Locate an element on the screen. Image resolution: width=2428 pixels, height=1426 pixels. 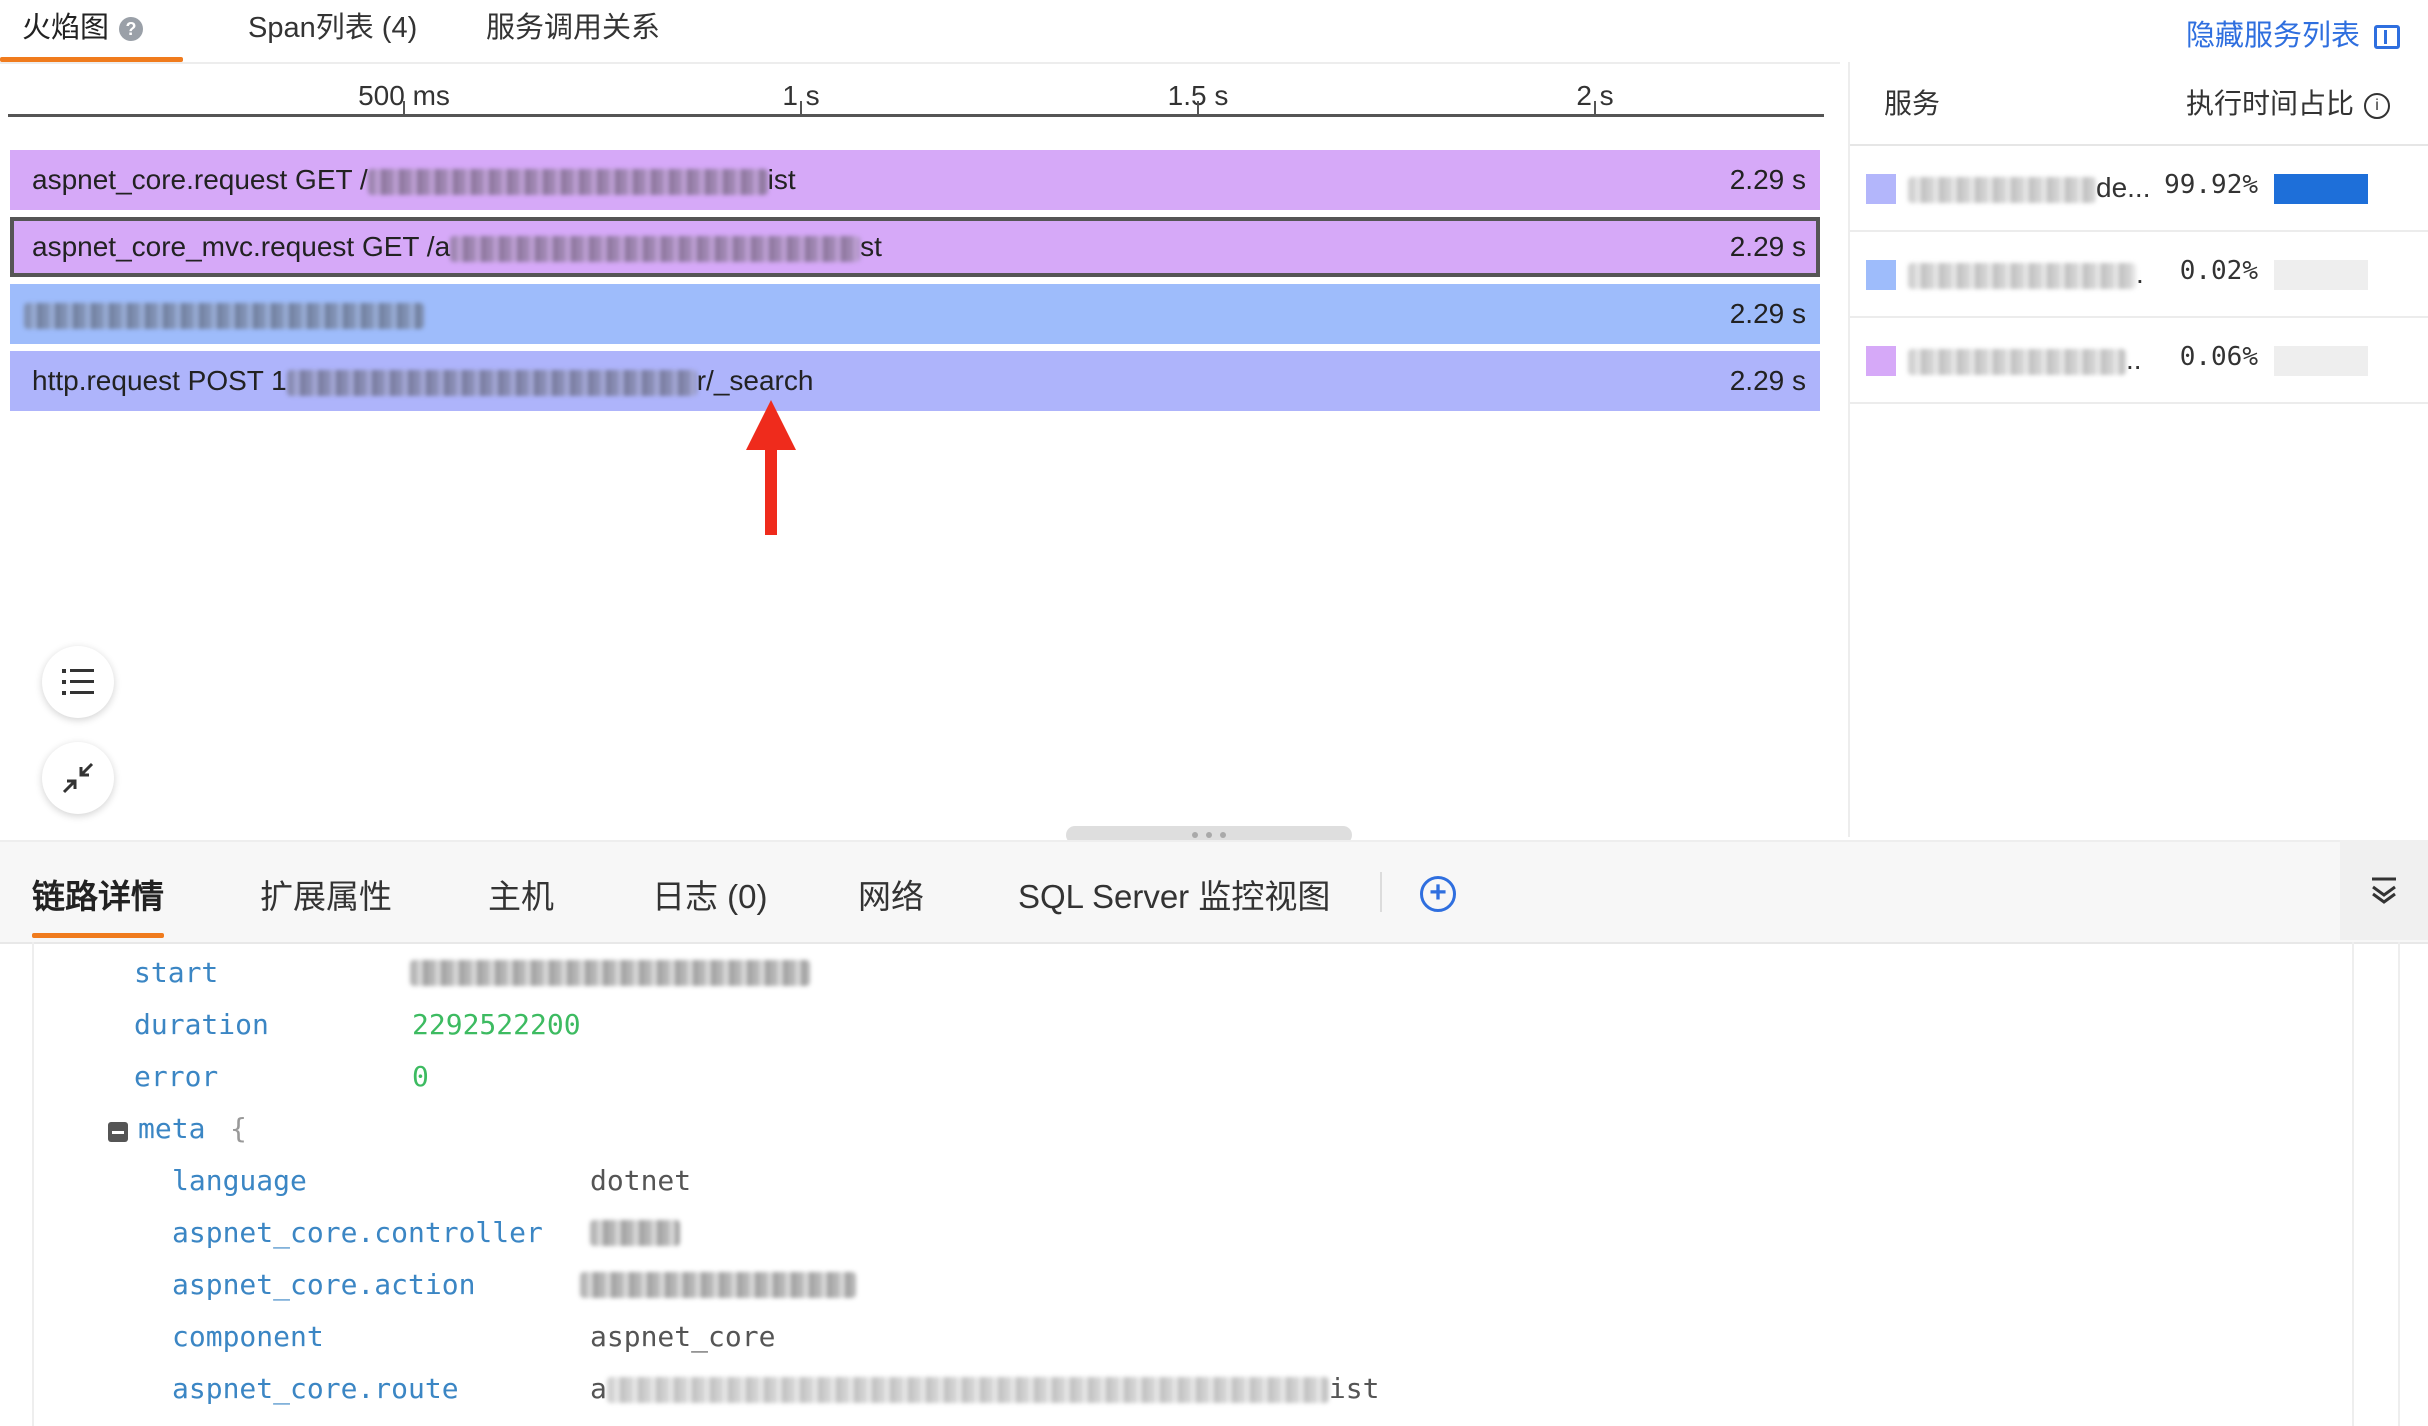
info-icon: i is located at coordinates (2377, 105).